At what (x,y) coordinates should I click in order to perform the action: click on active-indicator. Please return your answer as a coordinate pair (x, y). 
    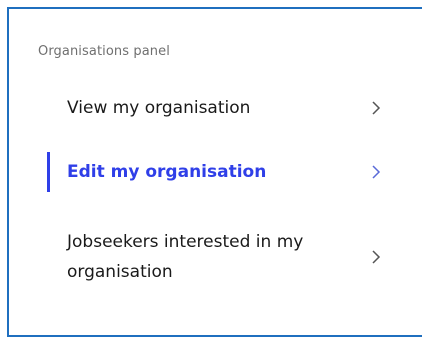
    Looking at the image, I should click on (48, 172).